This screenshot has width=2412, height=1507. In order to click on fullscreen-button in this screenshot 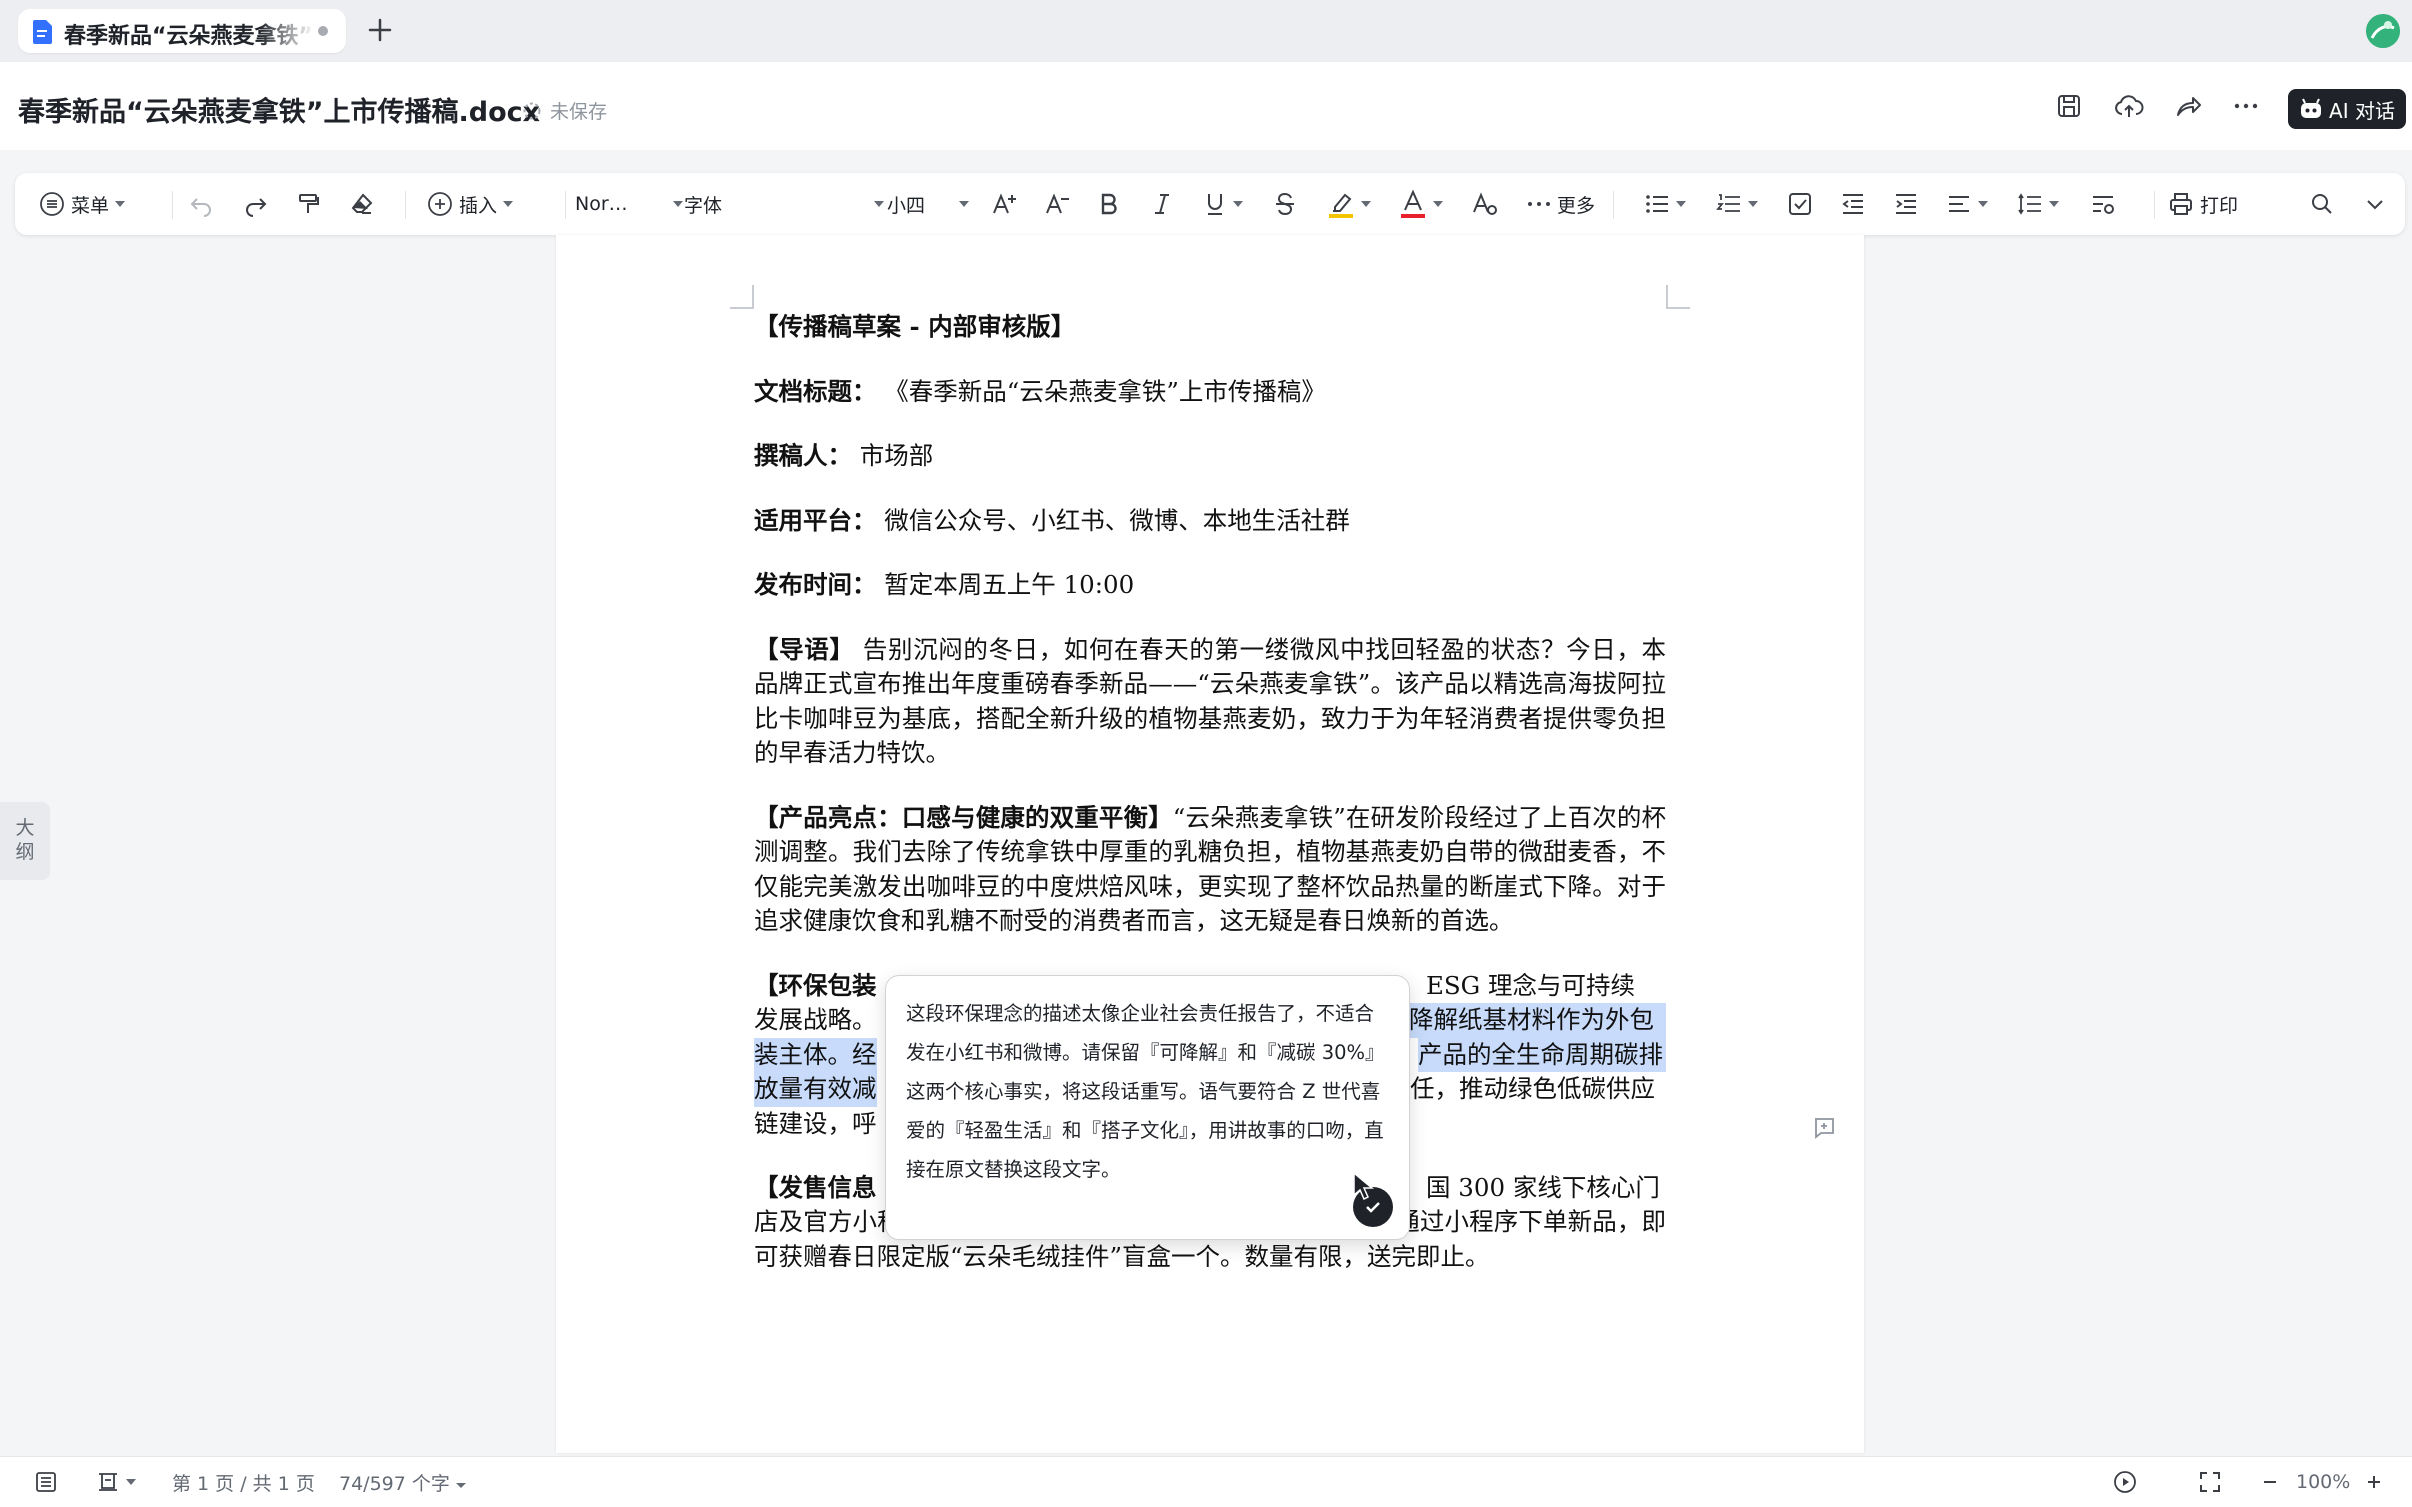, I will do `click(2210, 1482)`.